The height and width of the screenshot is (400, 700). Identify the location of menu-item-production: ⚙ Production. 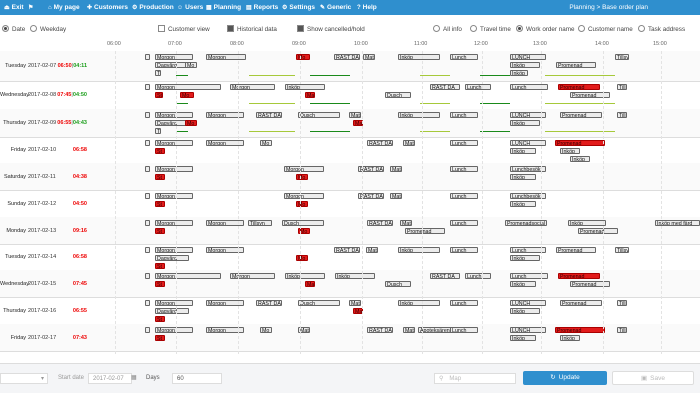
(153, 7).